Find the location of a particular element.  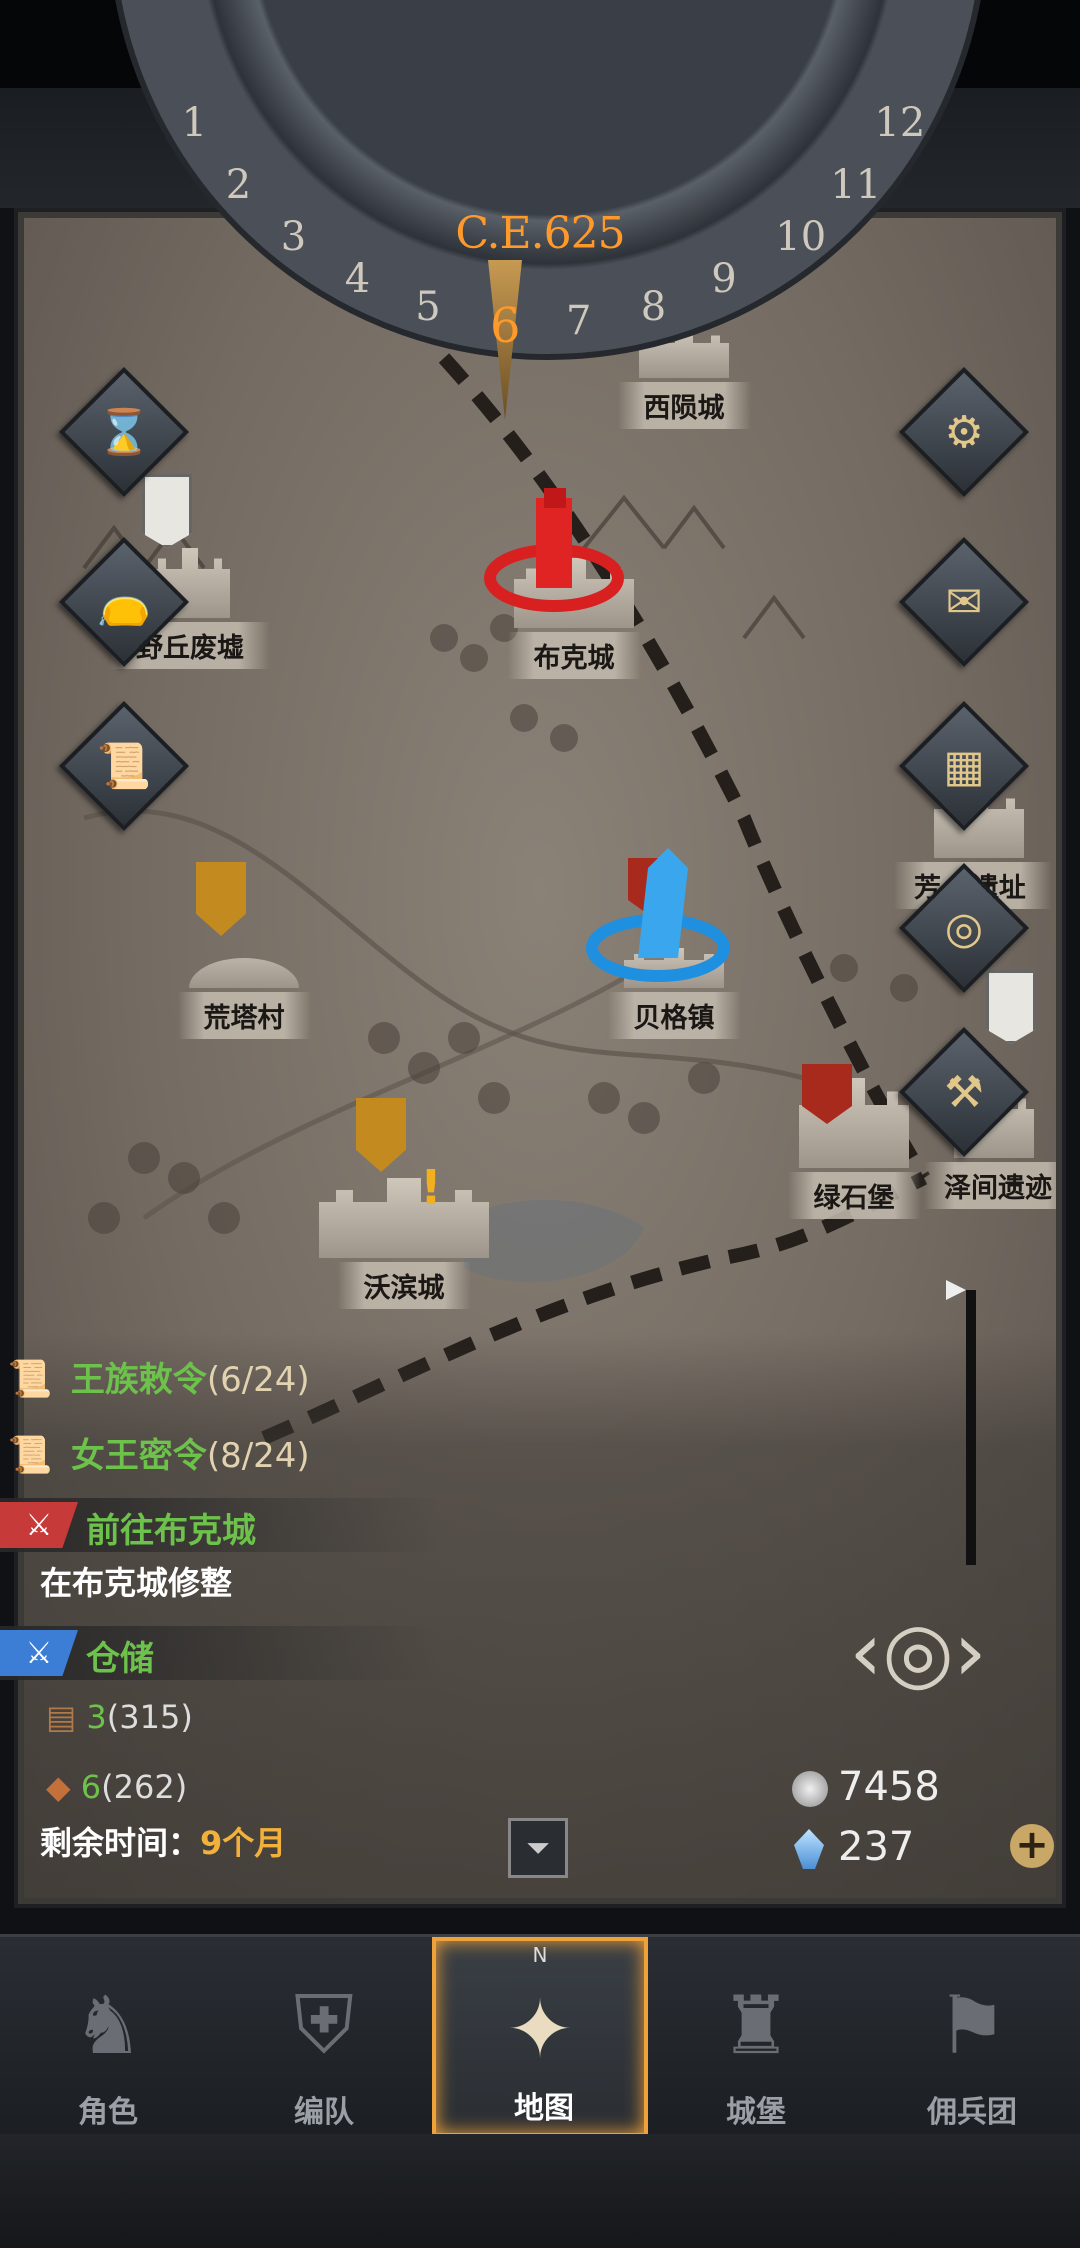

envelope-icon: ✉ is located at coordinates (964, 602).